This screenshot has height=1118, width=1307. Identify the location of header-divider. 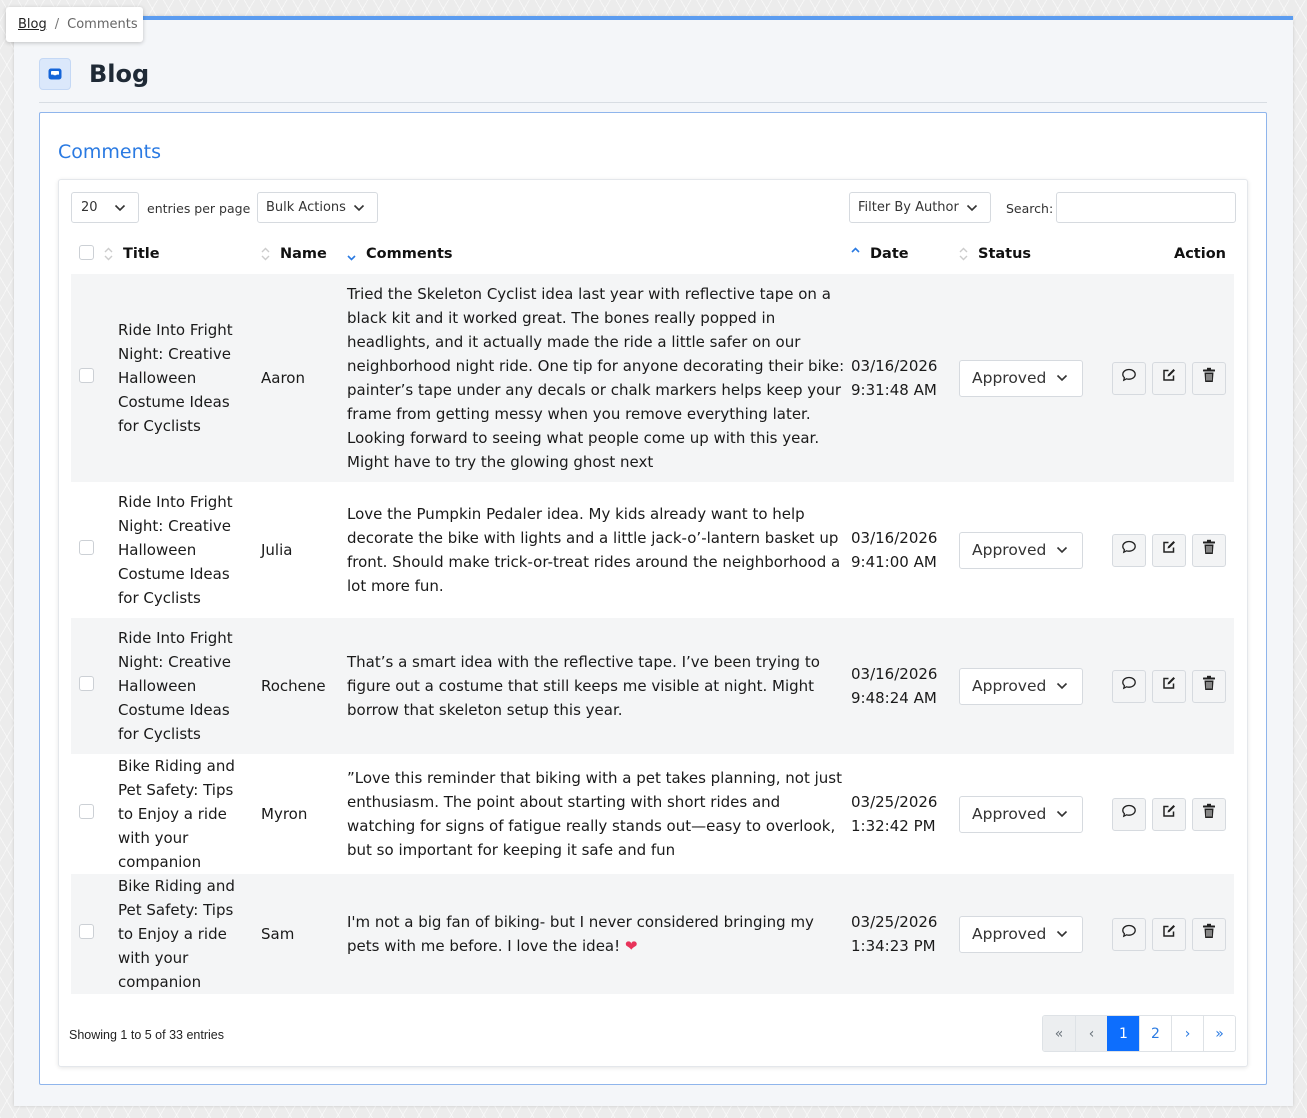
(653, 102).